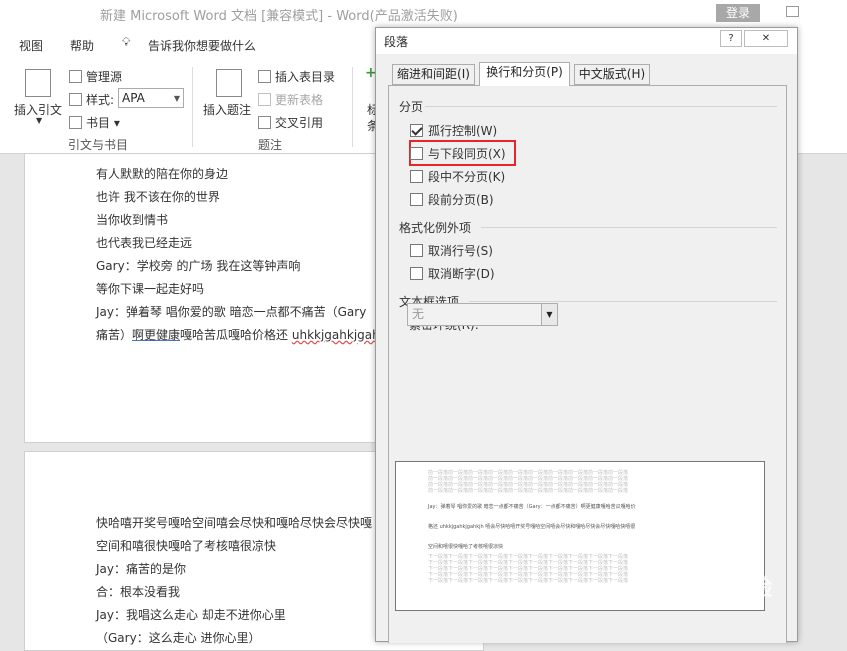 Image resolution: width=847 pixels, height=651 pixels. I want to click on bibliography-icon, so click(75, 122).